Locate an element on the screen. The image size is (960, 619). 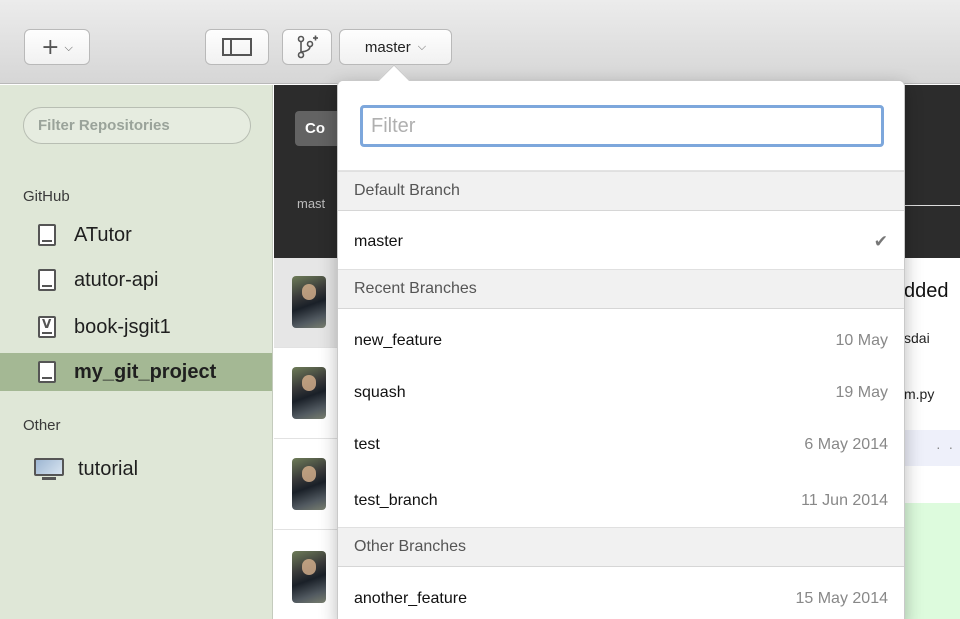
branch-filter-input is located at coordinates (622, 126).